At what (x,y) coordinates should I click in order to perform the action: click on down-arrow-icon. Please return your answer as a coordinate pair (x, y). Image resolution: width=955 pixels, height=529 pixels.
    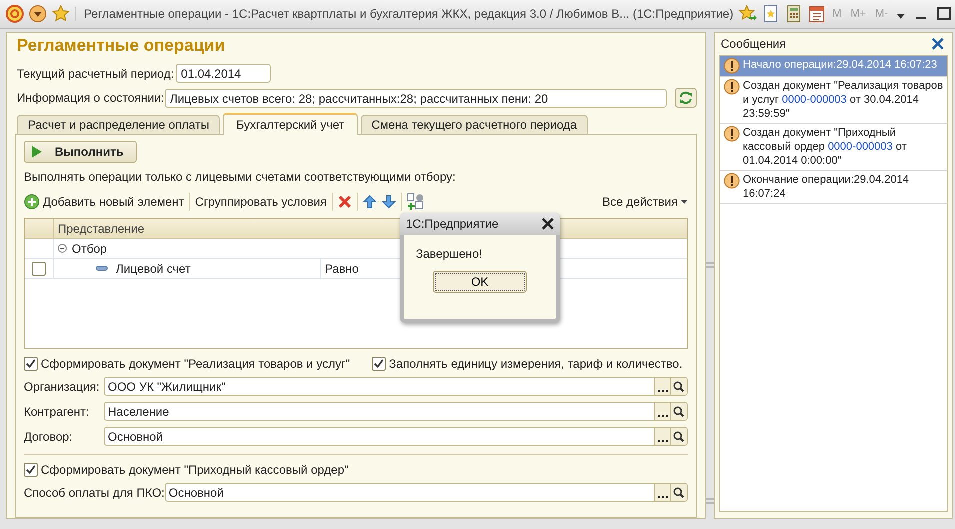
    Looking at the image, I should click on (389, 202).